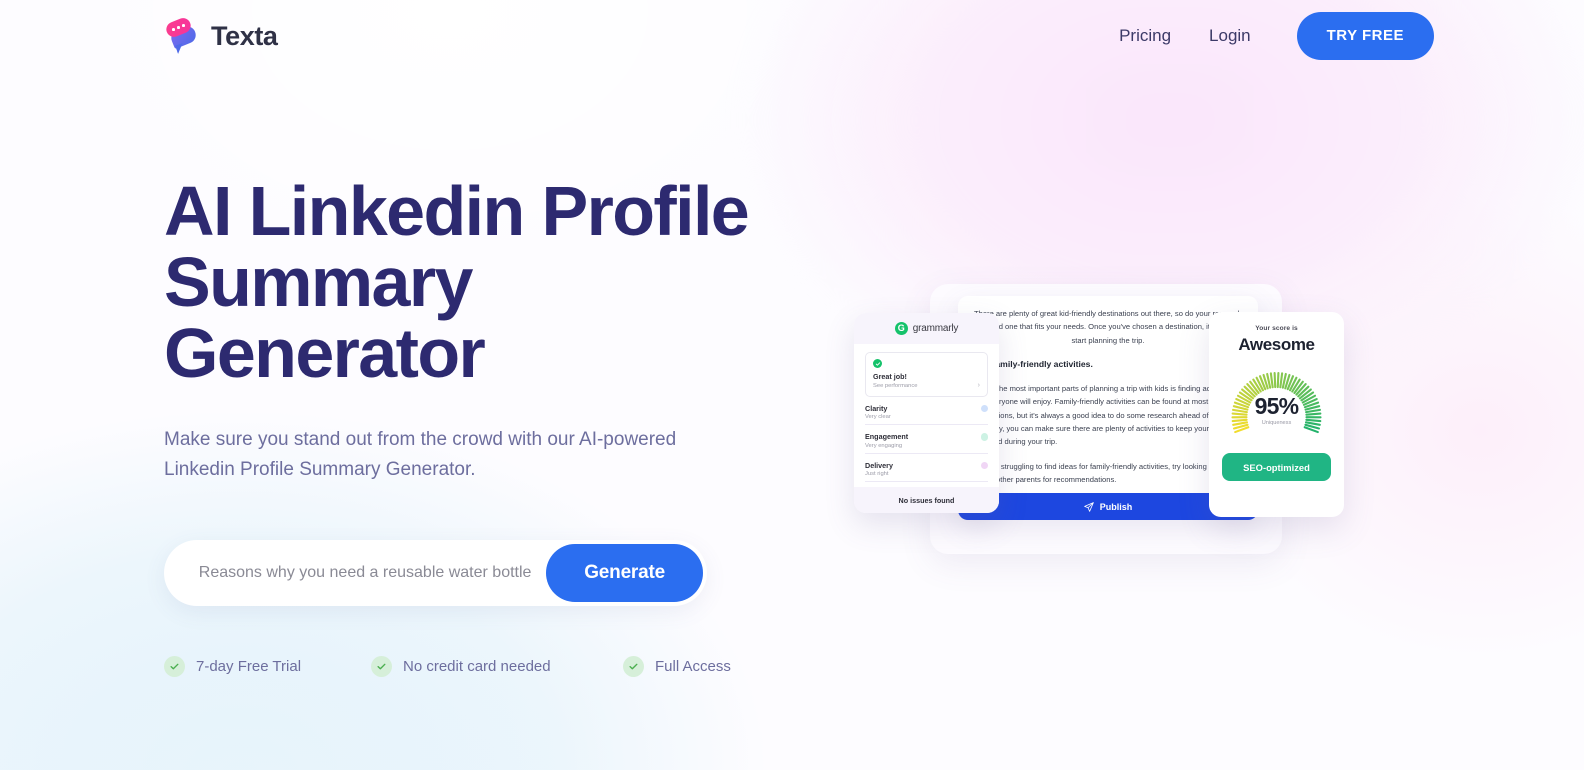 This screenshot has width=1584, height=770. What do you see at coordinates (182, 35) in the screenshot?
I see `texta-logo-icon` at bounding box center [182, 35].